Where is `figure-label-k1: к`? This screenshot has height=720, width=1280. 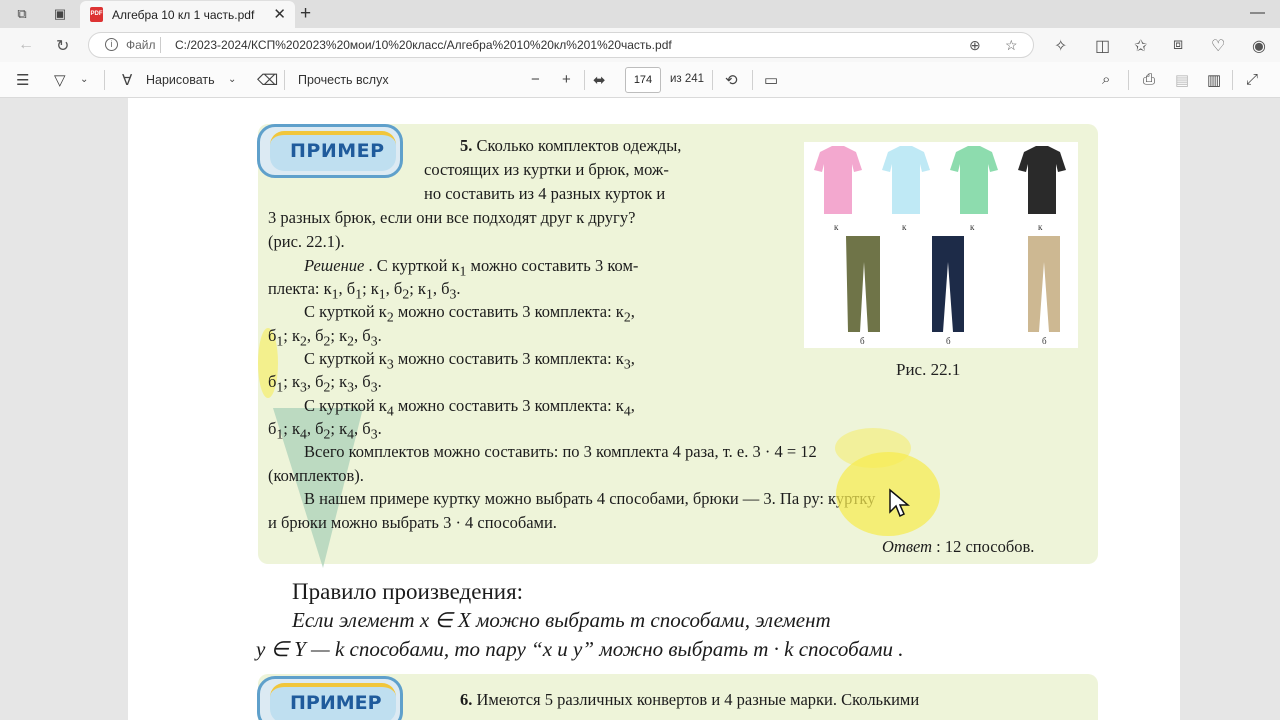 figure-label-k1: к is located at coordinates (836, 227).